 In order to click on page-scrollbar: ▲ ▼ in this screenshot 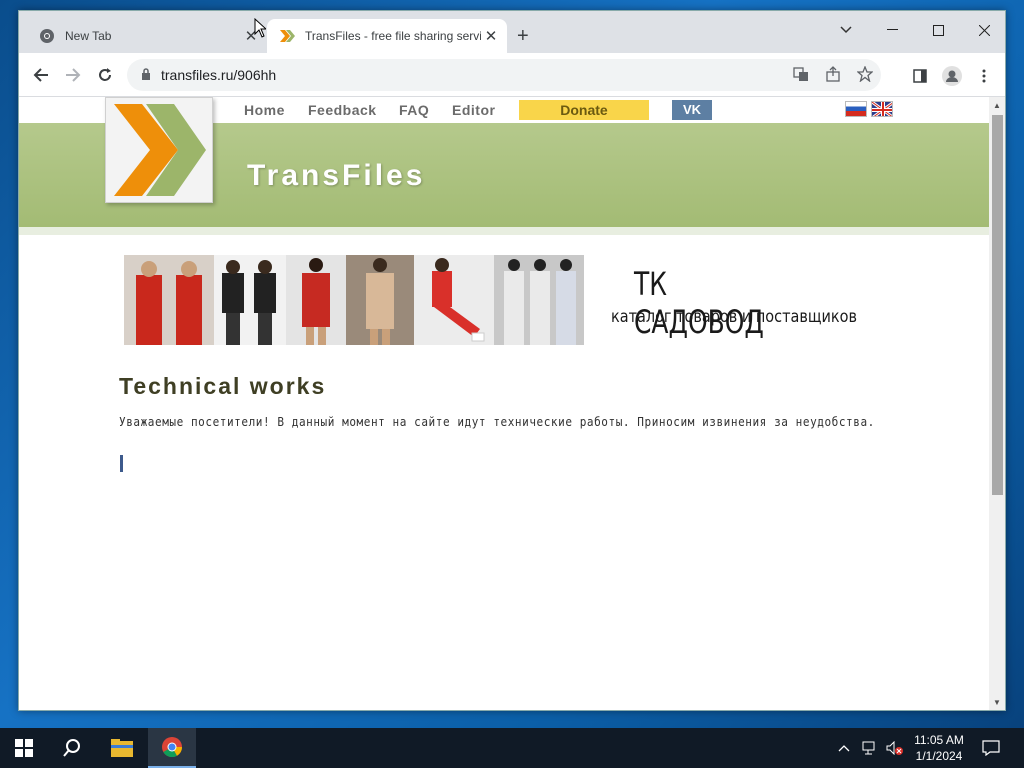, I will do `click(997, 403)`.